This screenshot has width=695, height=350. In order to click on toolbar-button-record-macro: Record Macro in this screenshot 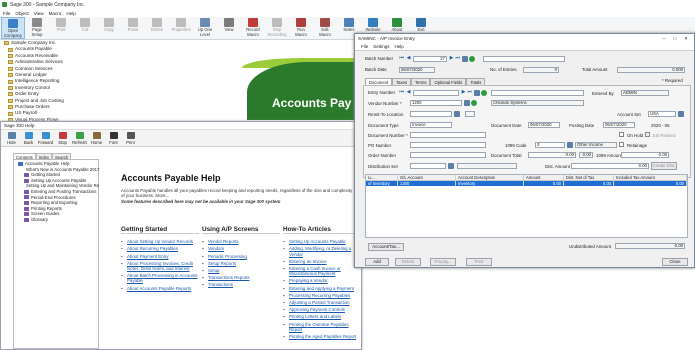, I will do `click(253, 28)`.